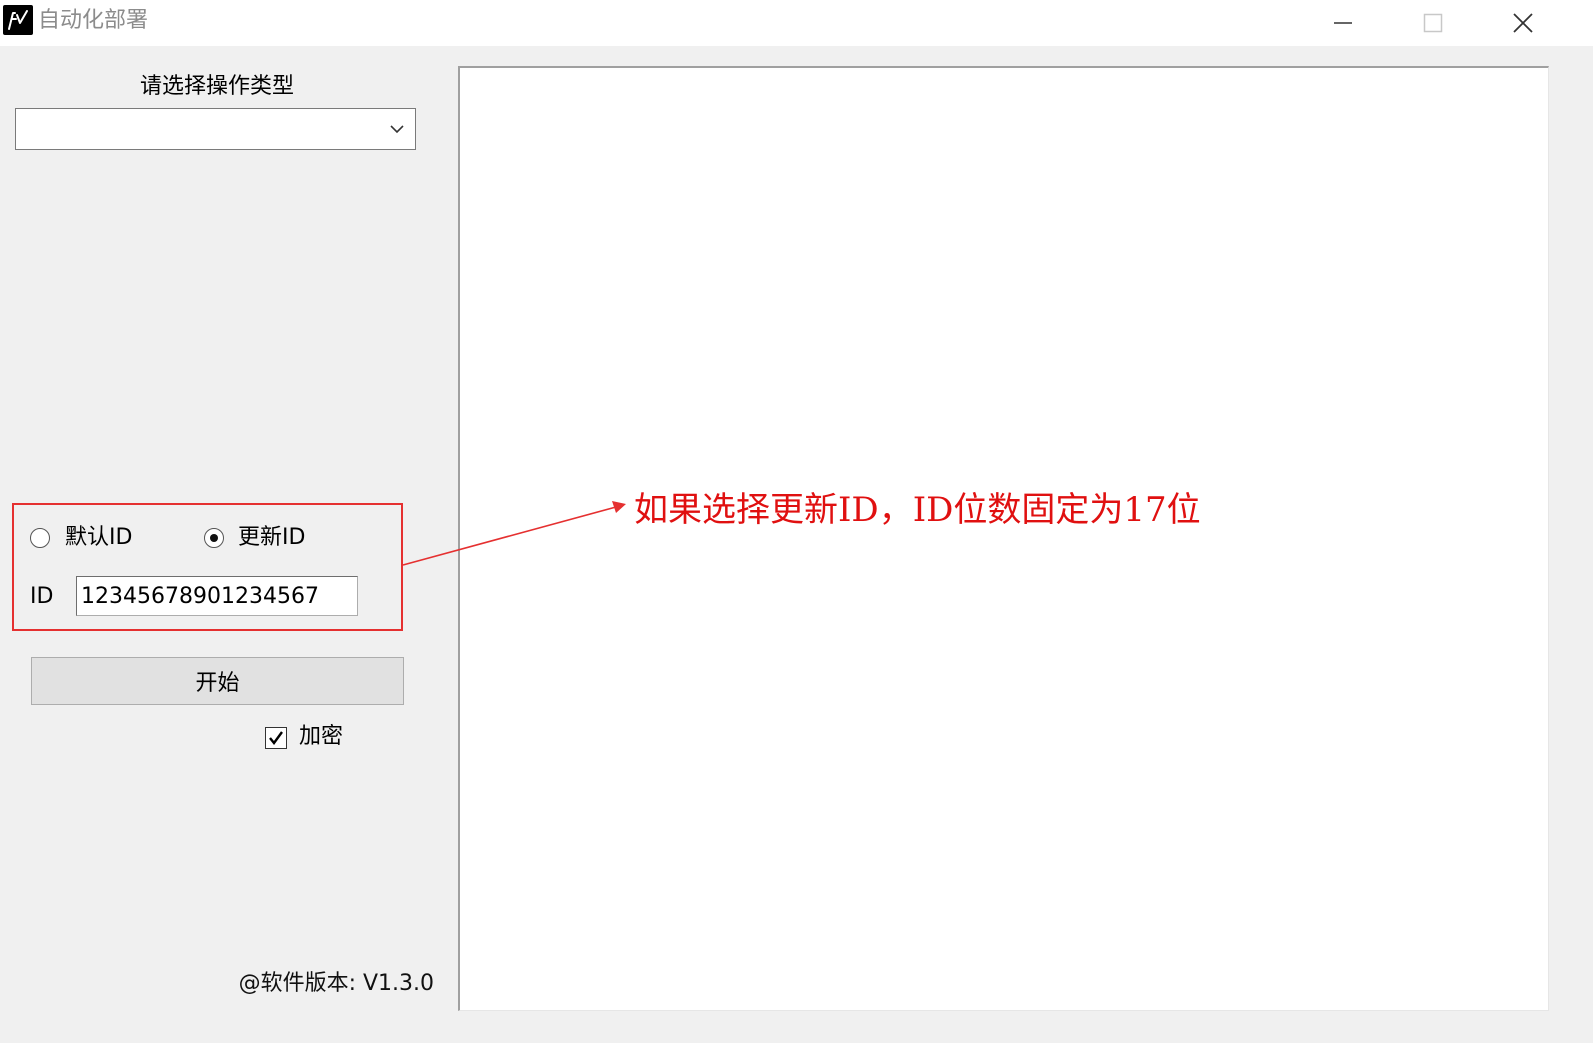  What do you see at coordinates (215, 129) in the screenshot?
I see `operation-type-select` at bounding box center [215, 129].